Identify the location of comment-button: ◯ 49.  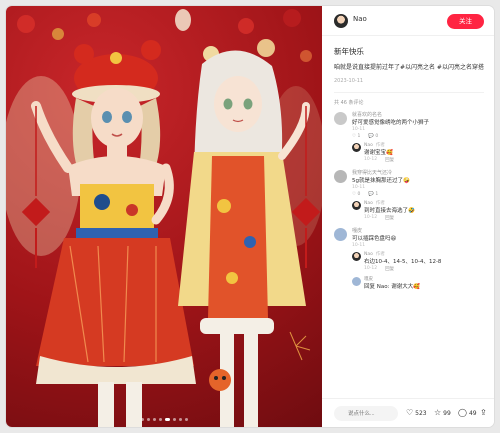
(467, 413).